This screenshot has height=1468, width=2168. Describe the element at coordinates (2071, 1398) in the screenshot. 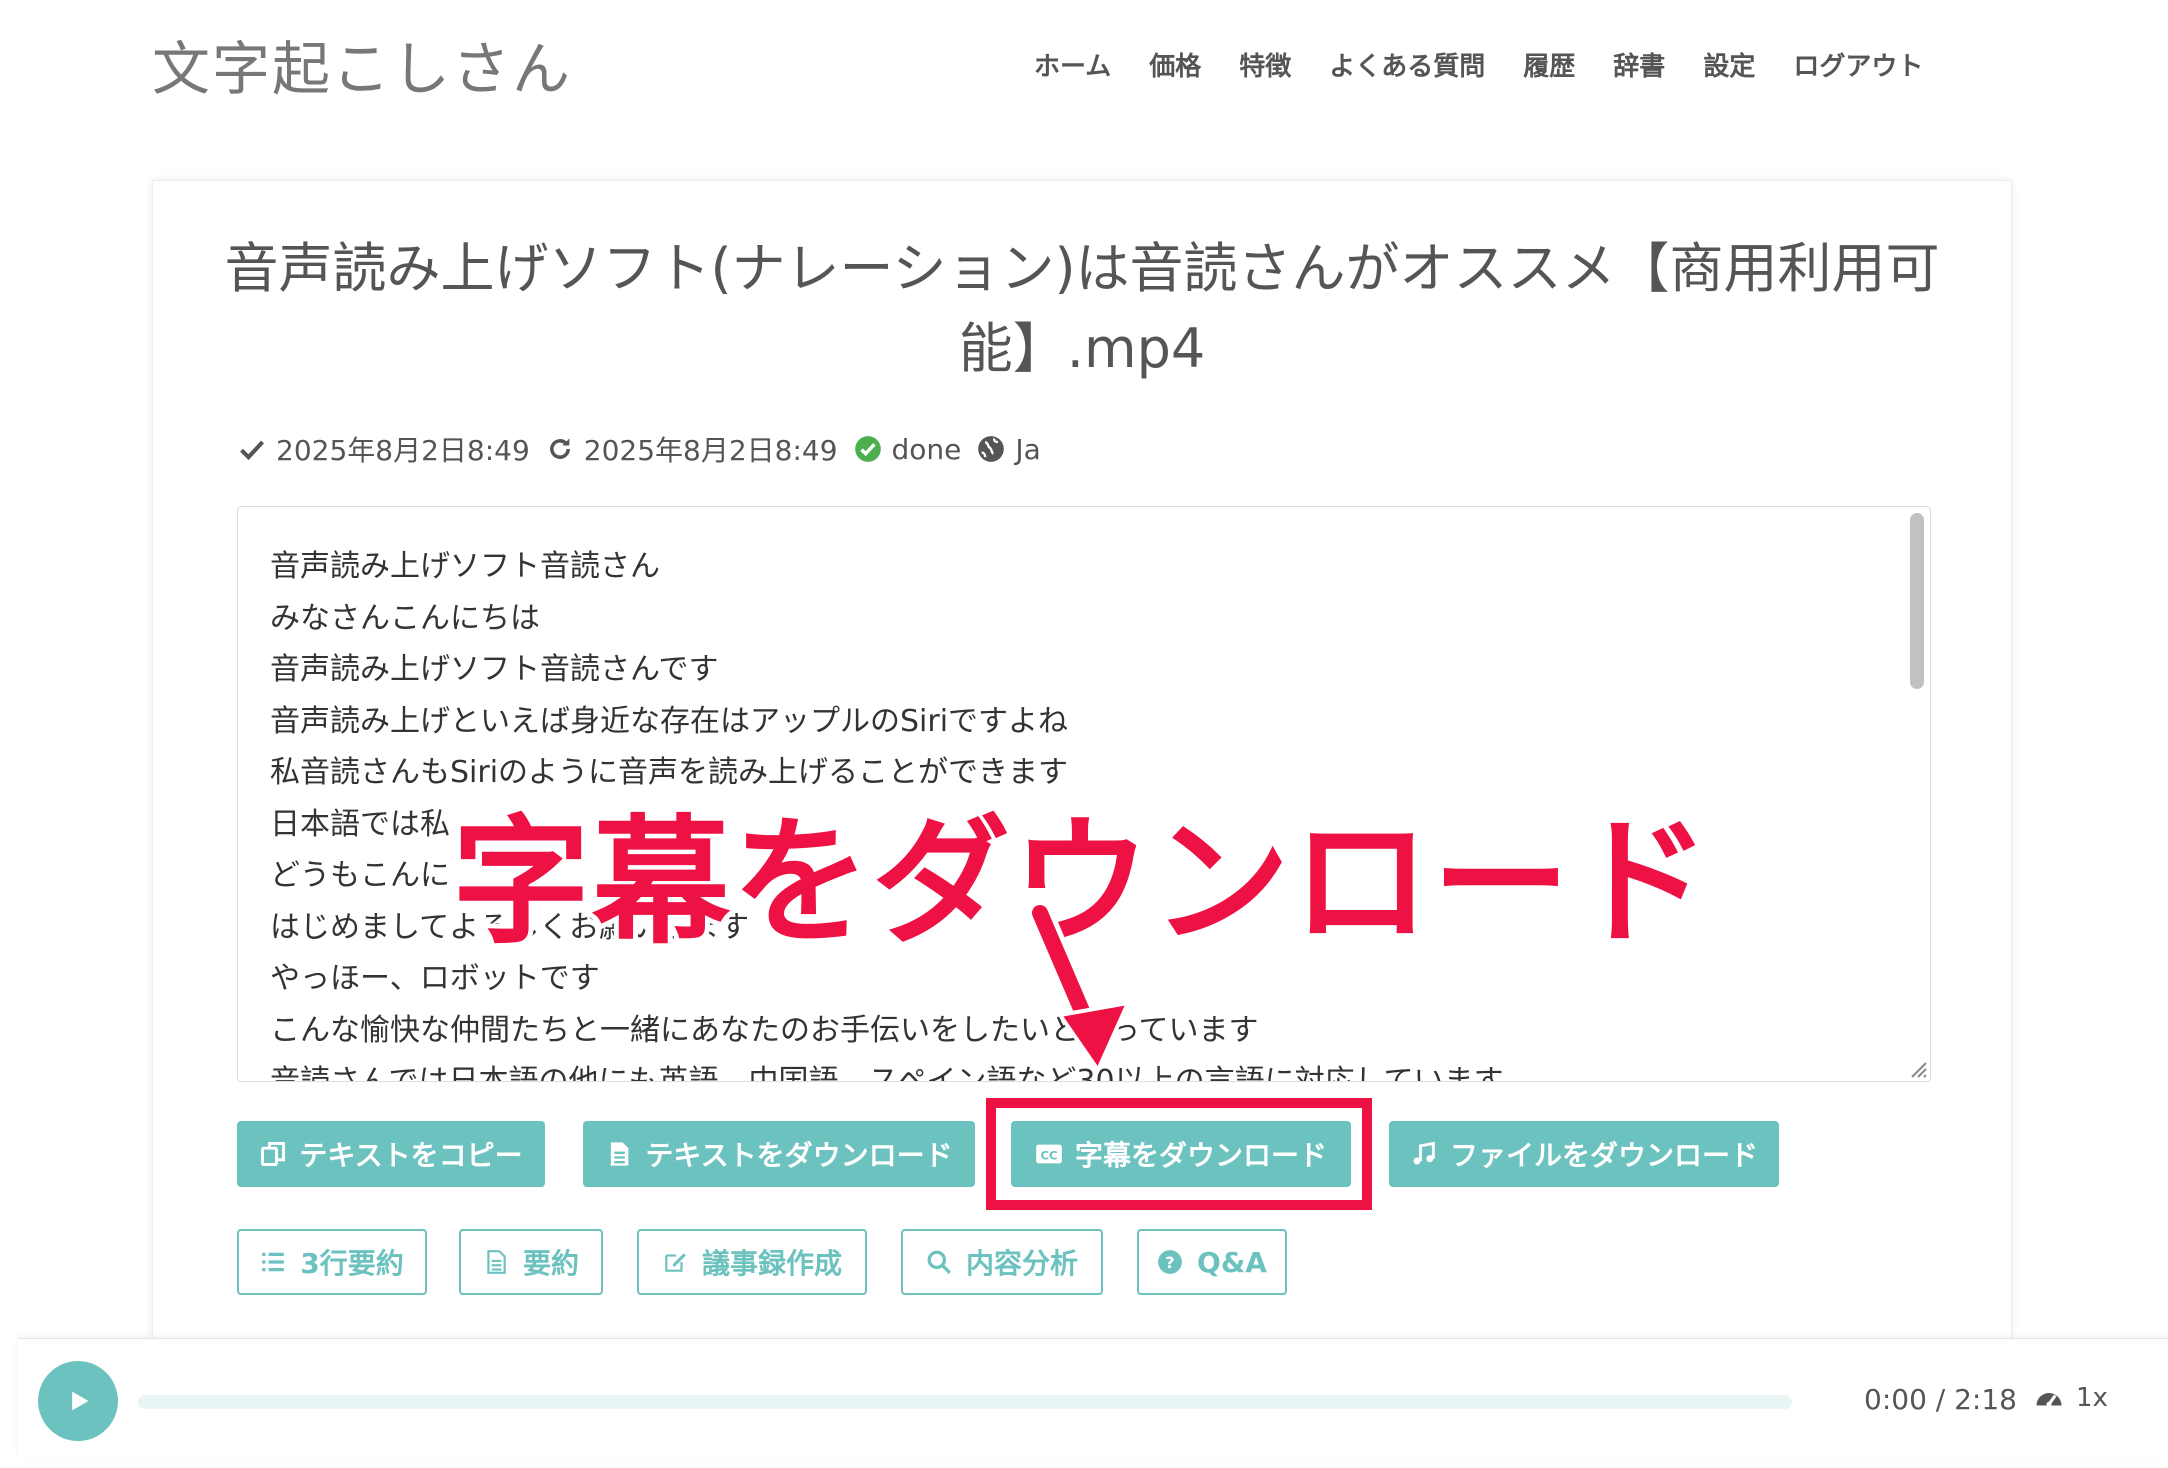

I see `playback-speed: 1x` at that location.